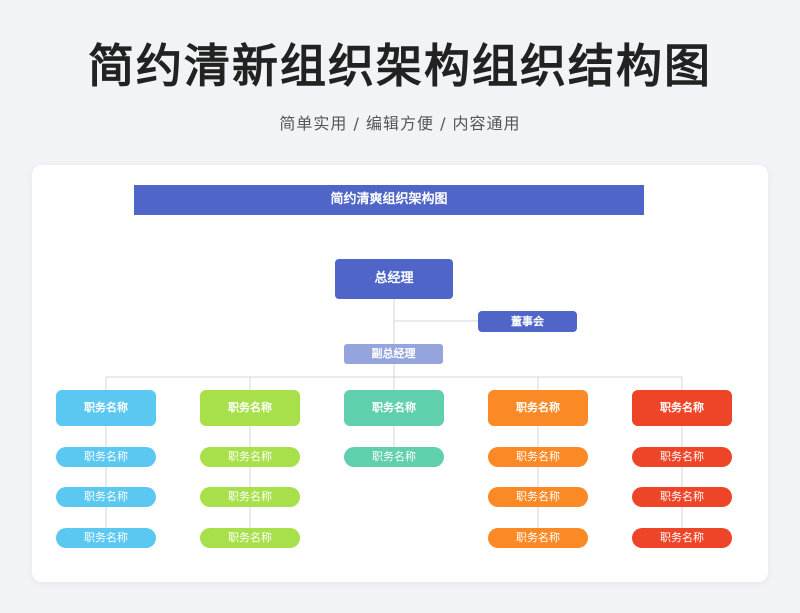 The image size is (800, 613). What do you see at coordinates (400, 123) in the screenshot?
I see `page-subtitle: 简单实用 / 编辑方便 / 内容通用` at bounding box center [400, 123].